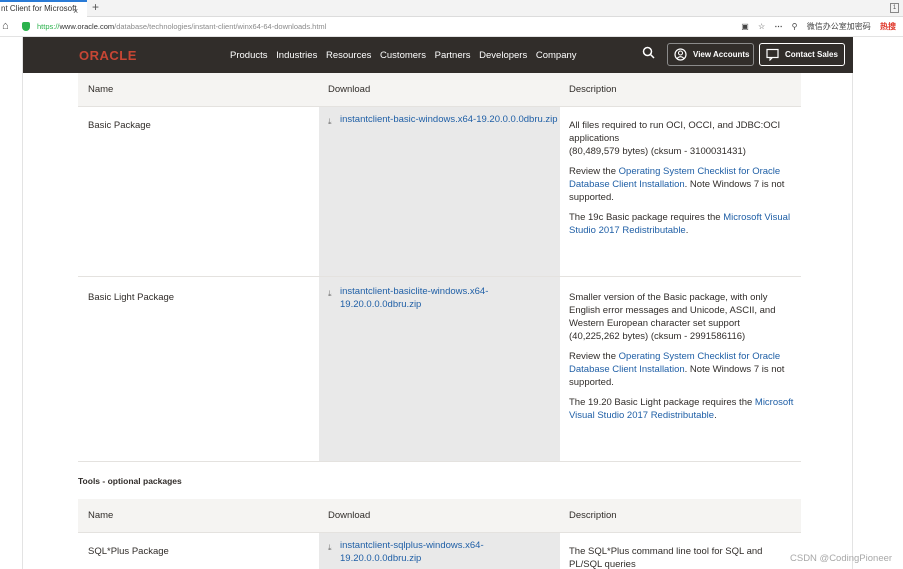 Image resolution: width=903 pixels, height=569 pixels. Describe the element at coordinates (721, 54) in the screenshot. I see `view-accounts-label: View Accounts` at that location.